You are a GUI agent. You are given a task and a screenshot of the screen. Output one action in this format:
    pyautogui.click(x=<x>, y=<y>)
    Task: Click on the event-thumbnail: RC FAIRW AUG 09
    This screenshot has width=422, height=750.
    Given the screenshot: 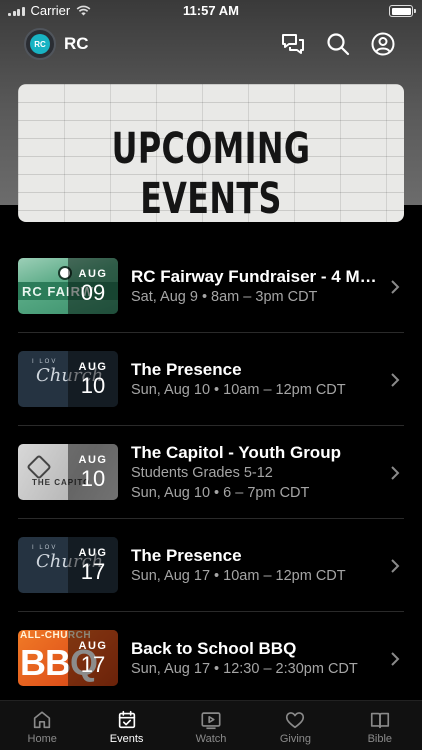 What is the action you would take?
    pyautogui.click(x=68, y=286)
    